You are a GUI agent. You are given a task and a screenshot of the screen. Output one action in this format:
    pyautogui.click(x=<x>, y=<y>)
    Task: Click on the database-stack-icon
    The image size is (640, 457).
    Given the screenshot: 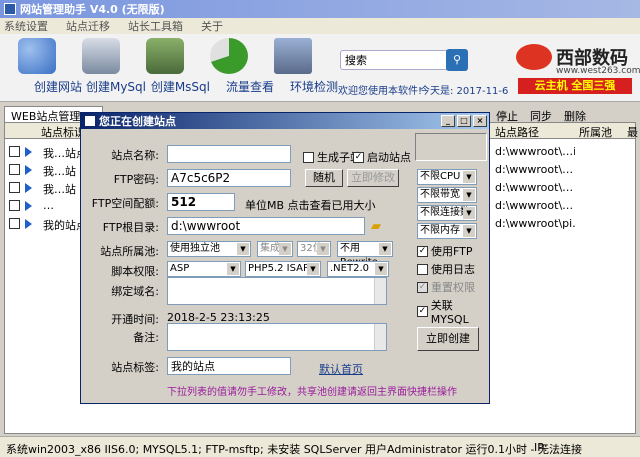 What is the action you would take?
    pyautogui.click(x=165, y=56)
    